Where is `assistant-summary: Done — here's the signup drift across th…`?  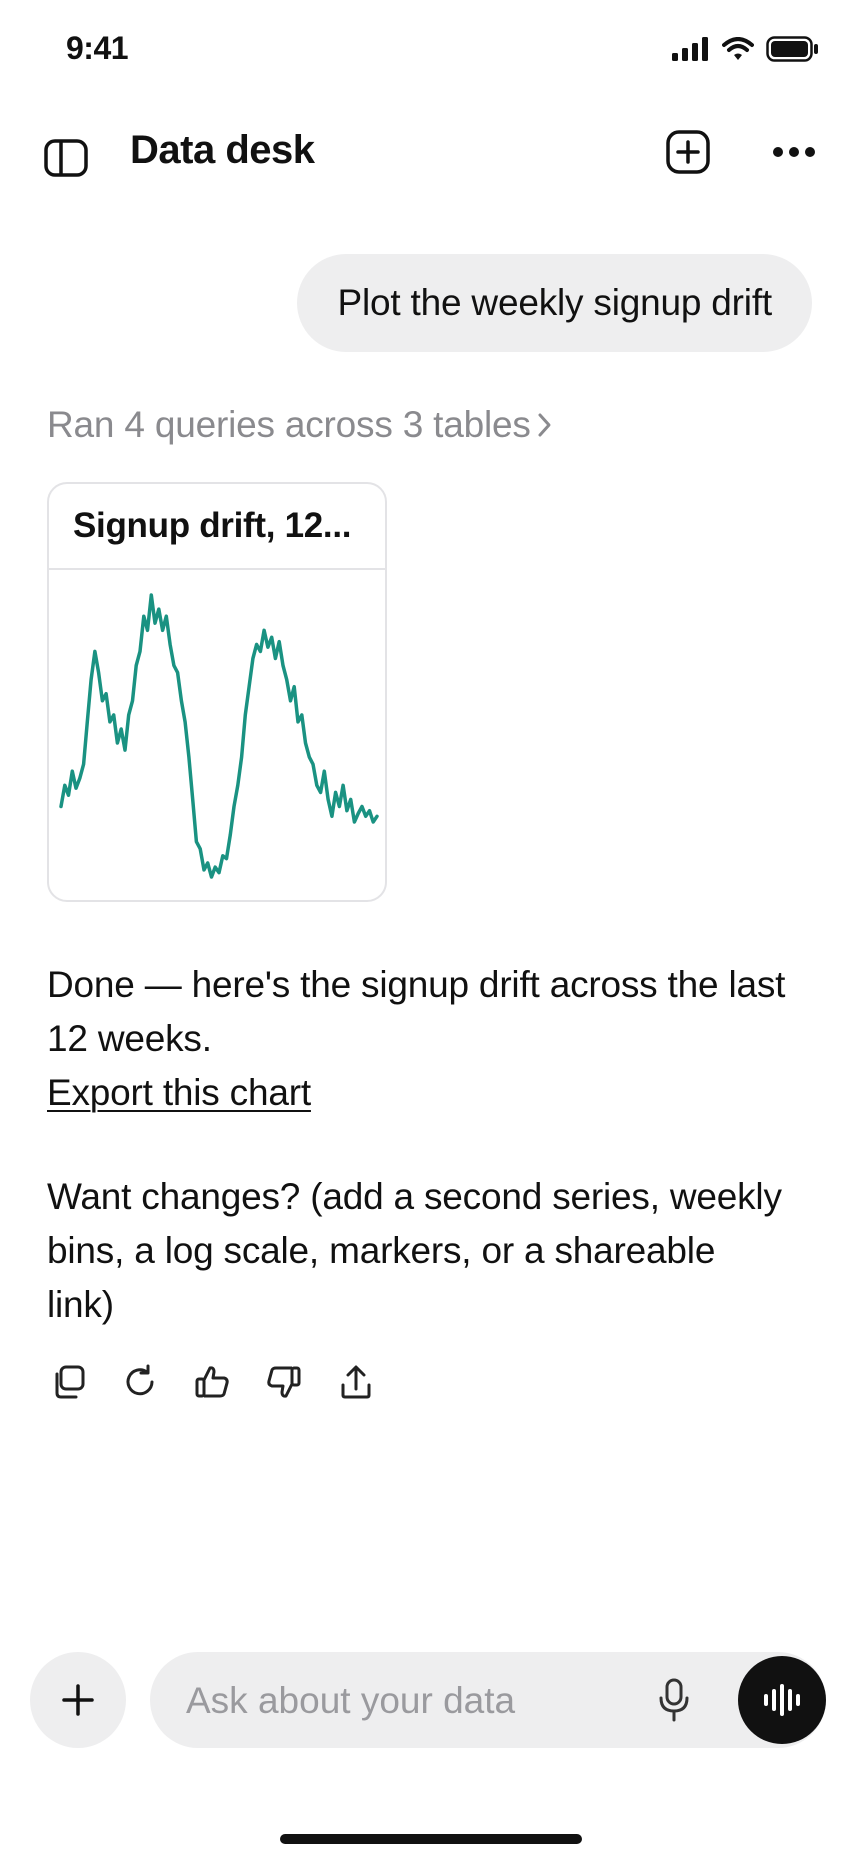 assistant-summary: Done — here's the signup drift across th… is located at coordinates (416, 1011).